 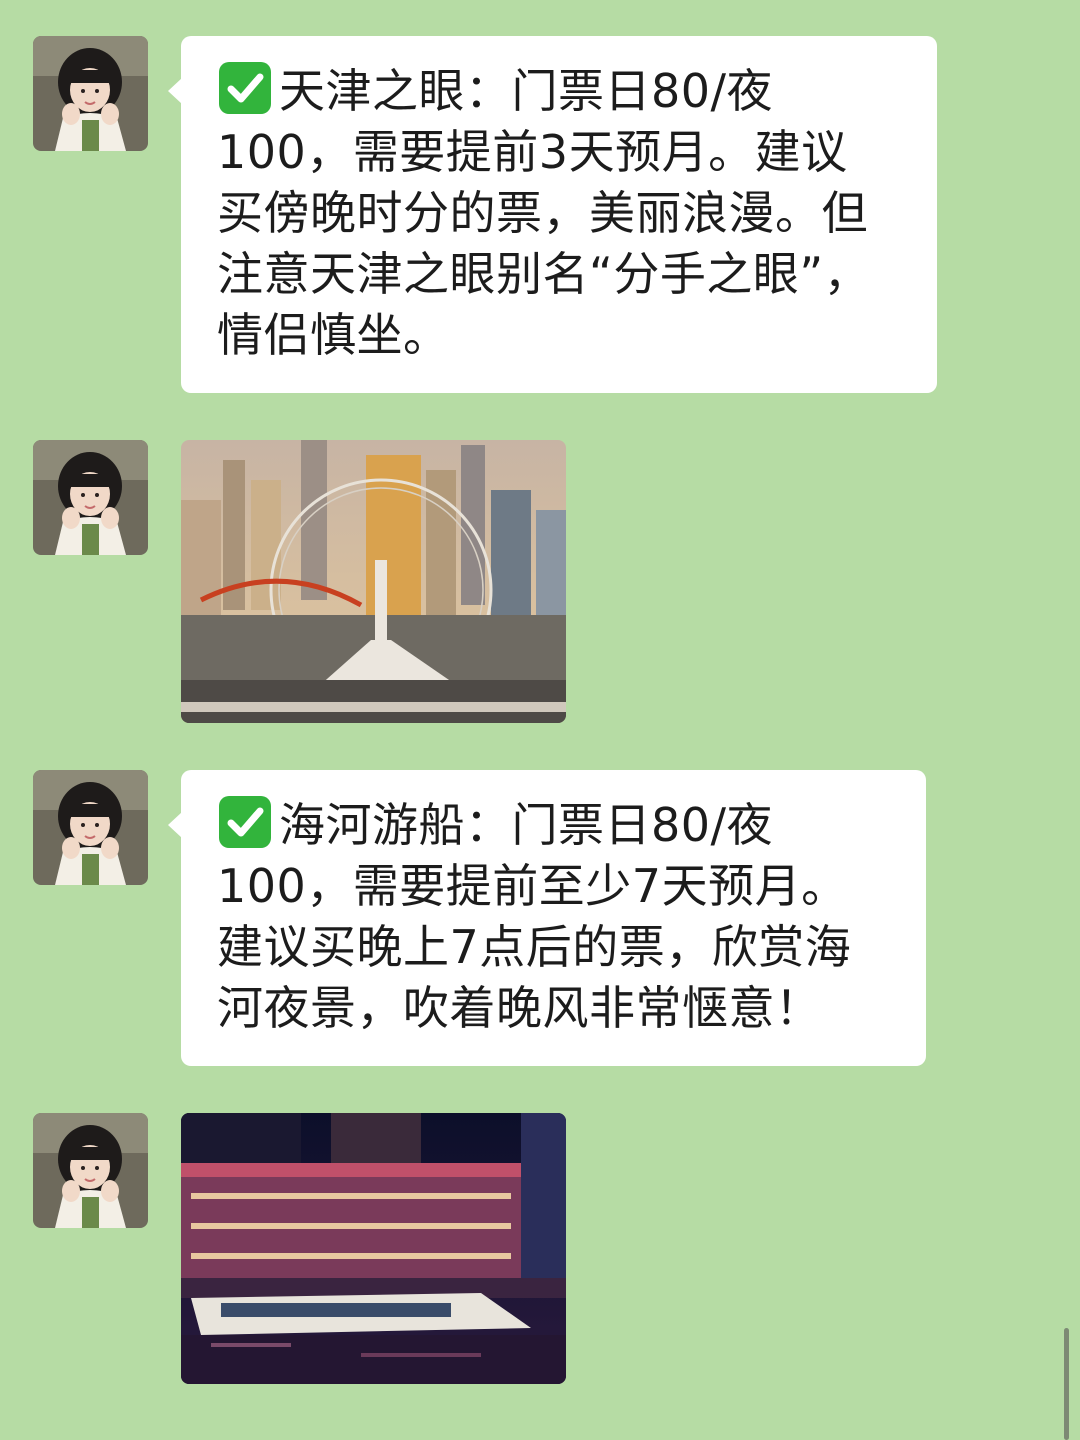 I want to click on message-line: 100，需要提前3天预月。建议, so click(x=532, y=152).